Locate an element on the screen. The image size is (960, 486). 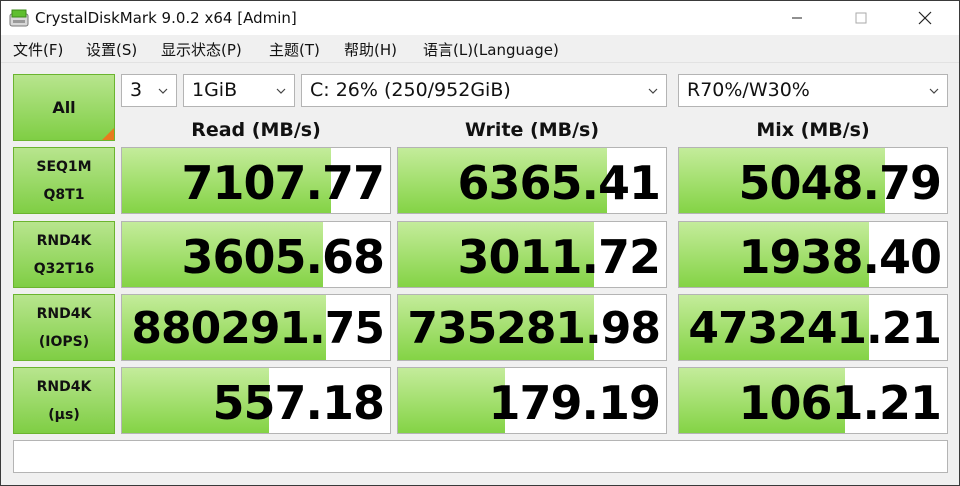
menu-help: 帮助(H) is located at coordinates (370, 49).